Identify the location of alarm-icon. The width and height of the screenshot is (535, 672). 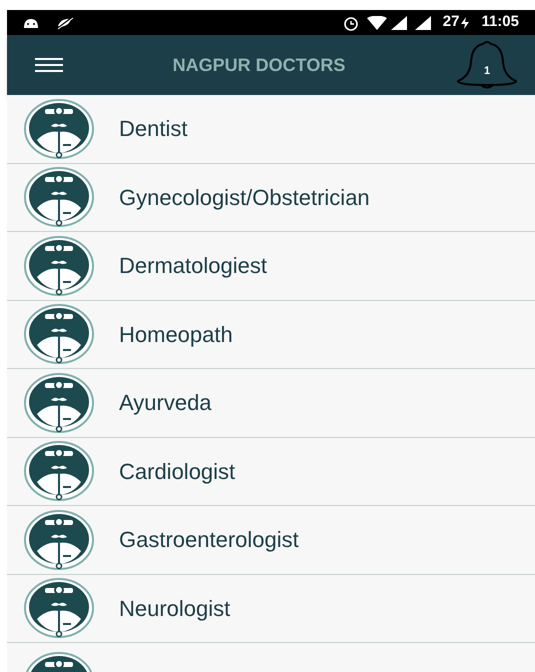
(350, 22).